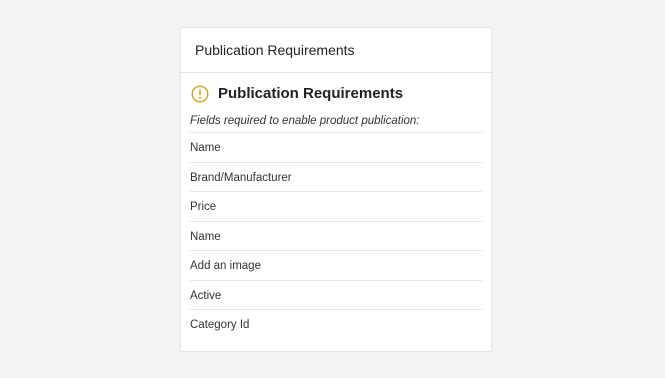  What do you see at coordinates (220, 325) in the screenshot?
I see `requirement-item: Category Id` at bounding box center [220, 325].